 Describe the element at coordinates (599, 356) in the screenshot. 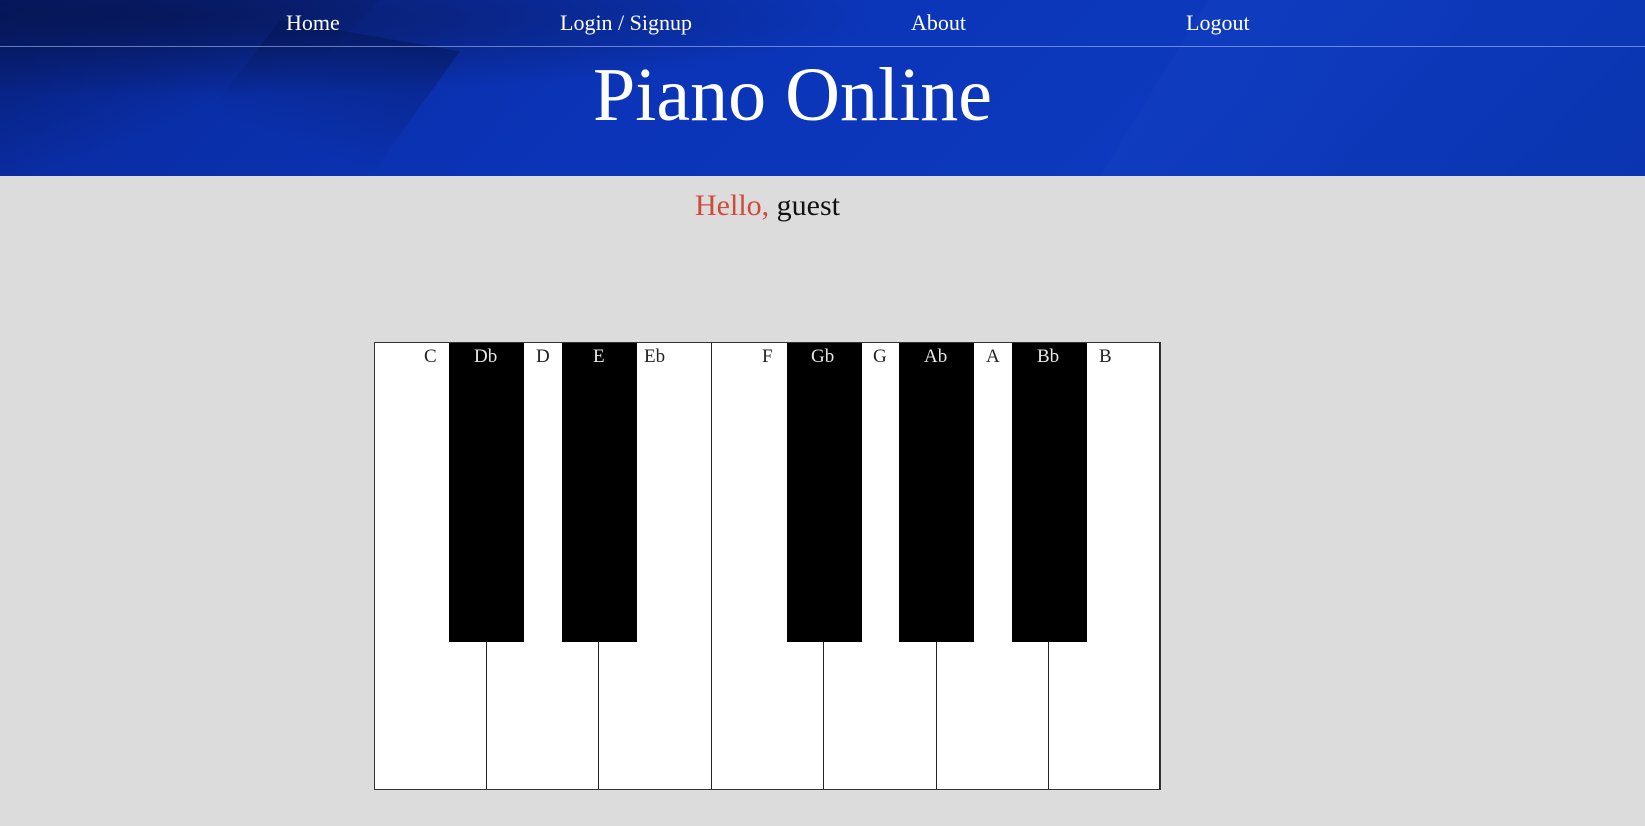

I see `key-label-e: E` at that location.